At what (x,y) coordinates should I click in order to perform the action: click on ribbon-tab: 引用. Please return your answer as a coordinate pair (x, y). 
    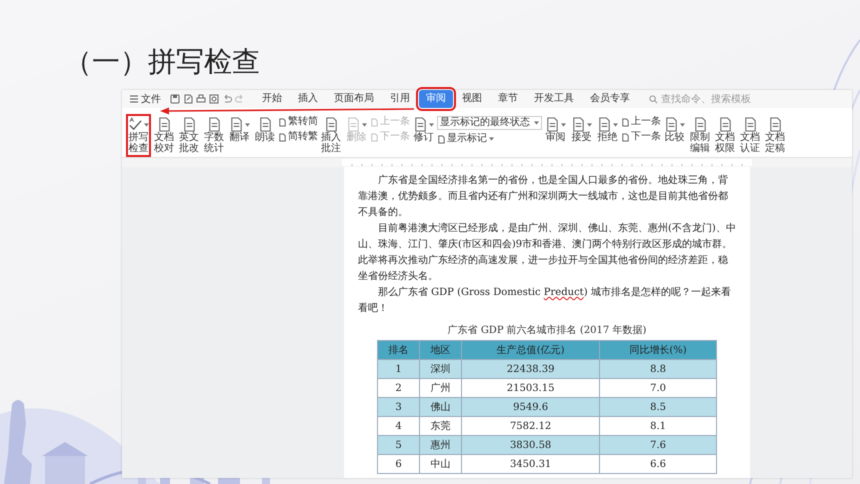
    Looking at the image, I should click on (400, 99).